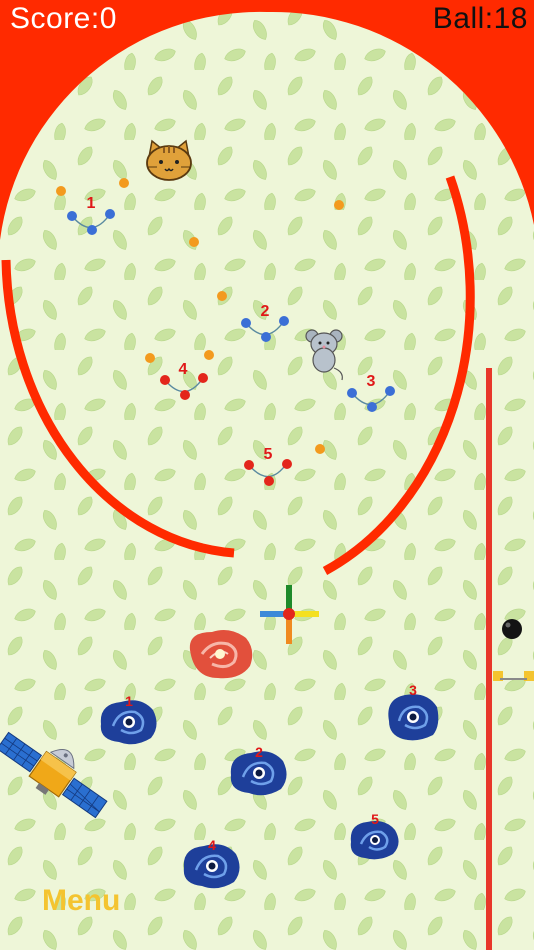  What do you see at coordinates (169, 160) in the screenshot?
I see `cat-face-icon` at bounding box center [169, 160].